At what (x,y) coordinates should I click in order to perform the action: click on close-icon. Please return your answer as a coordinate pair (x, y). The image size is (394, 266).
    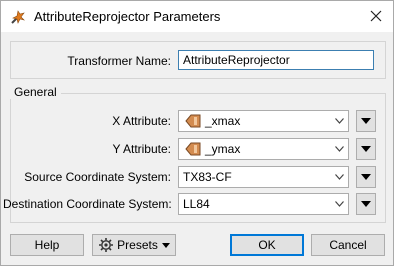
    Looking at the image, I should click on (376, 16).